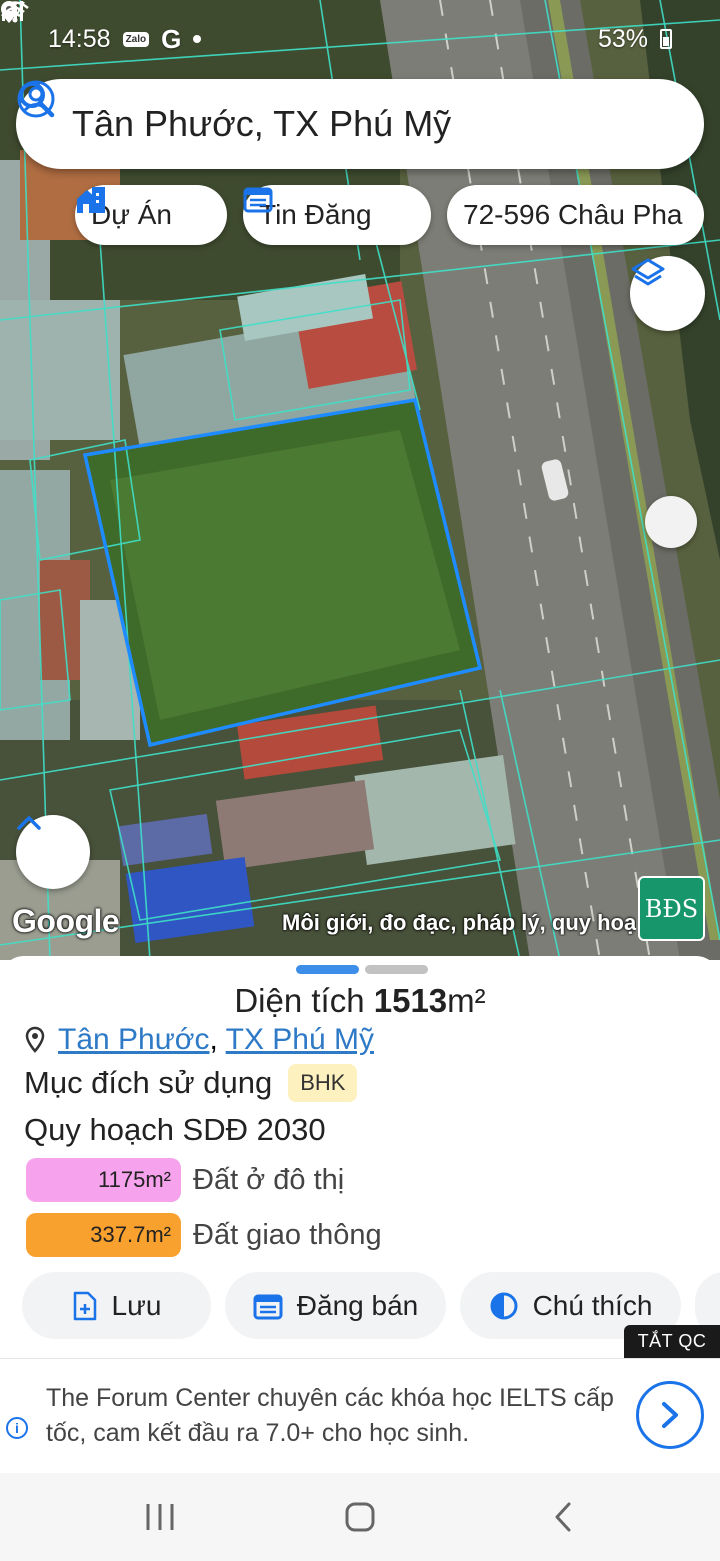  Describe the element at coordinates (151, 215) in the screenshot. I see `chip-du-an: Dự Án` at that location.